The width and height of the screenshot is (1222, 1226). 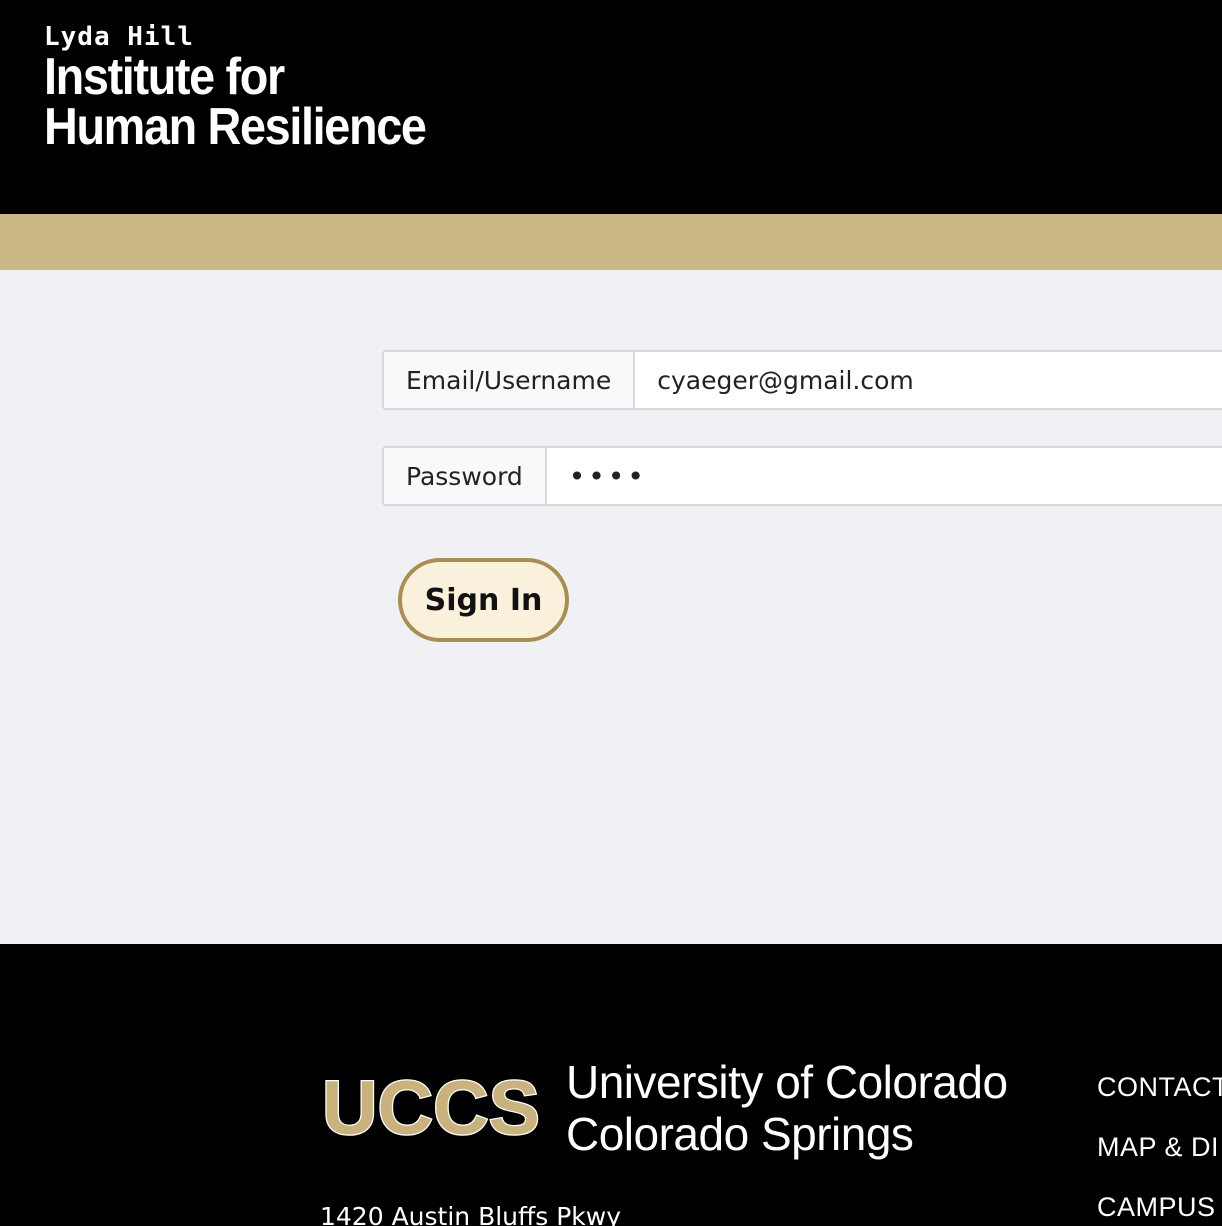 What do you see at coordinates (235, 127) in the screenshot?
I see `logo-line-3: Human Resilience` at bounding box center [235, 127].